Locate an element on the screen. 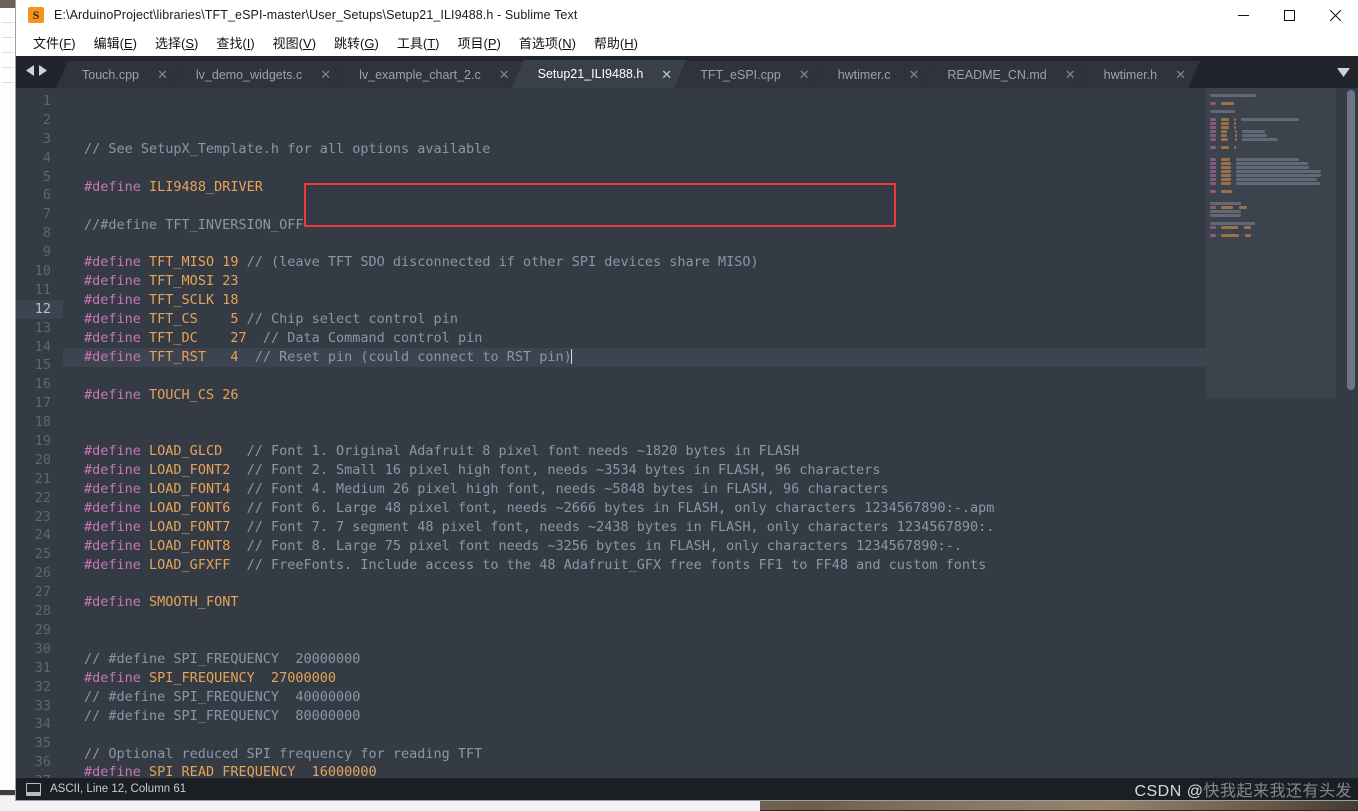 This screenshot has width=1358, height=811. menu-item-7: 工具(T) is located at coordinates (418, 43).